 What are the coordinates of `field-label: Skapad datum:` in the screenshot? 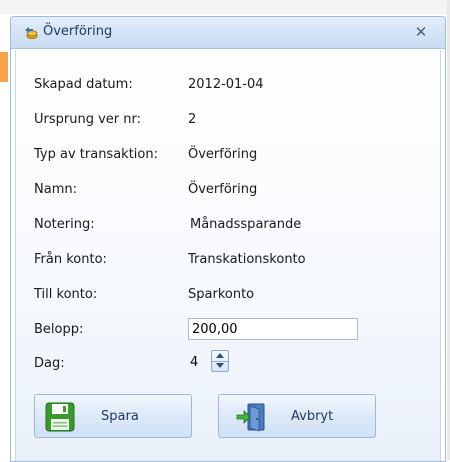 It's located at (83, 84).